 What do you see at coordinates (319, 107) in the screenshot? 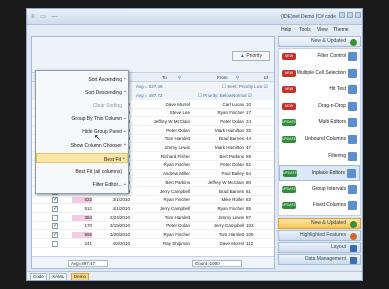
I see `demo-item: NEW Drag-n-Drop` at bounding box center [319, 107].